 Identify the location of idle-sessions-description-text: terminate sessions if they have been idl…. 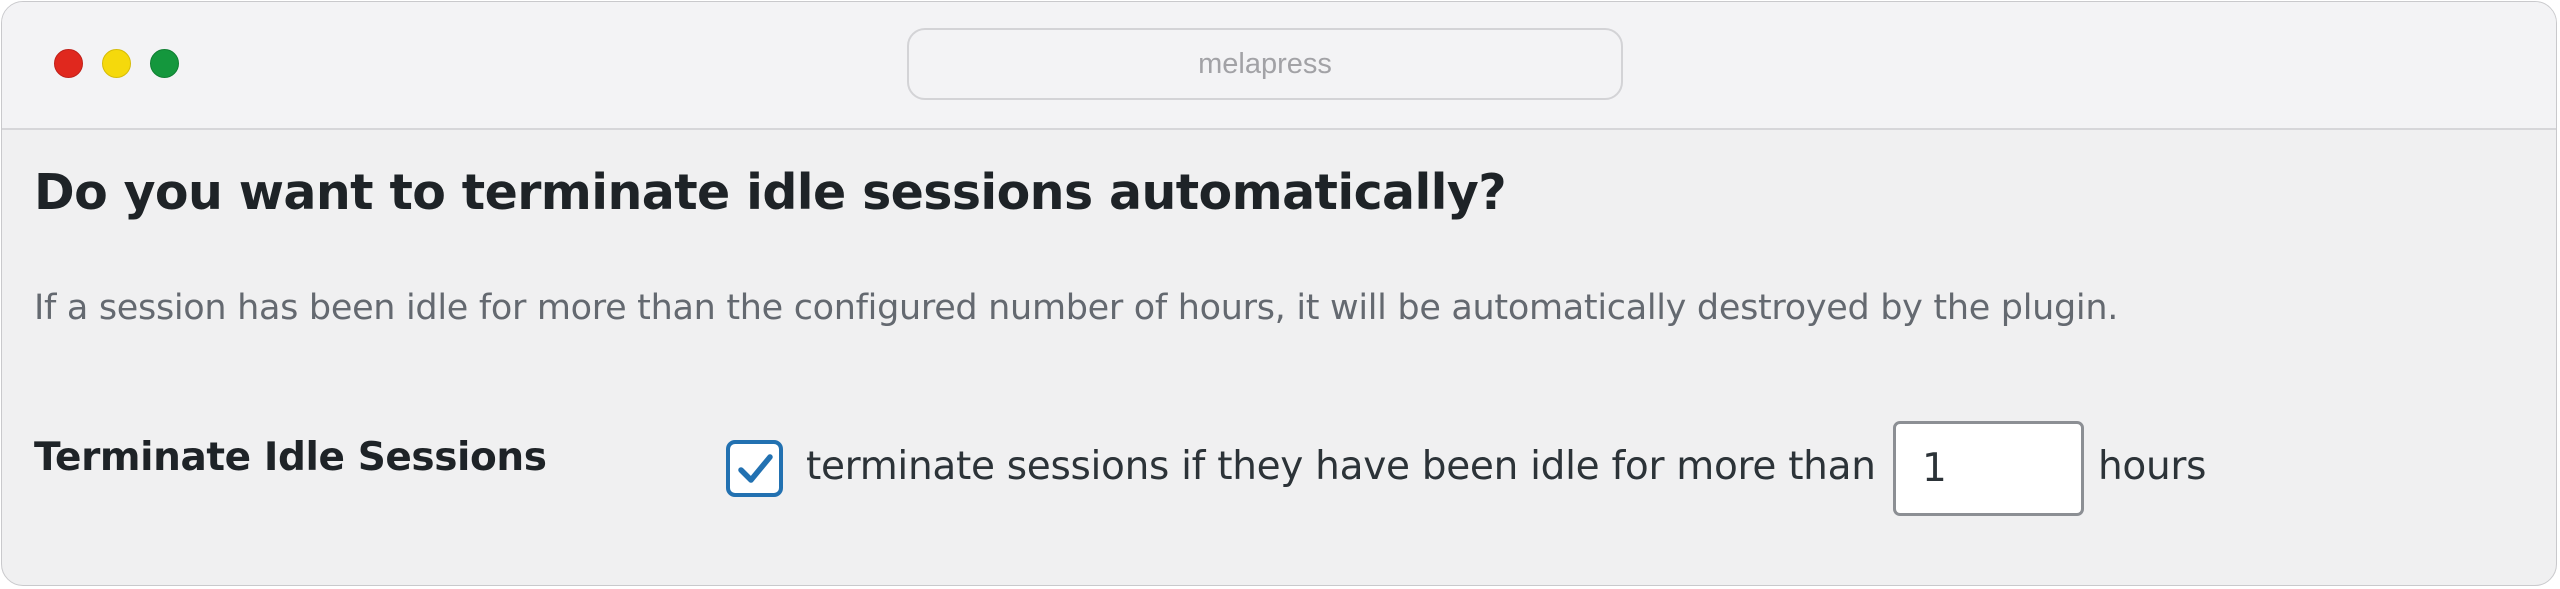
(1341, 466).